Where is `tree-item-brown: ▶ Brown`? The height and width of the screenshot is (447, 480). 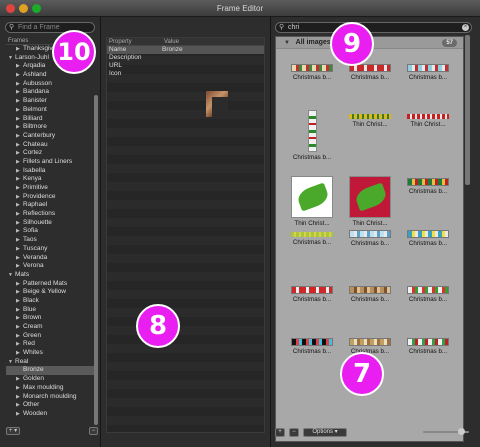 tree-item-brown: ▶ Brown is located at coordinates (50, 318).